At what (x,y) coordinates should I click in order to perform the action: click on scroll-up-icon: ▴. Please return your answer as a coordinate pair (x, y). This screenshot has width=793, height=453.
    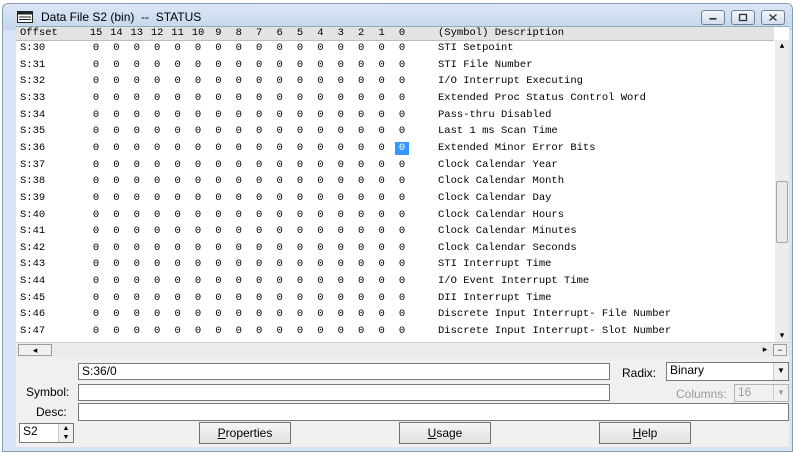
    Looking at the image, I should click on (782, 46).